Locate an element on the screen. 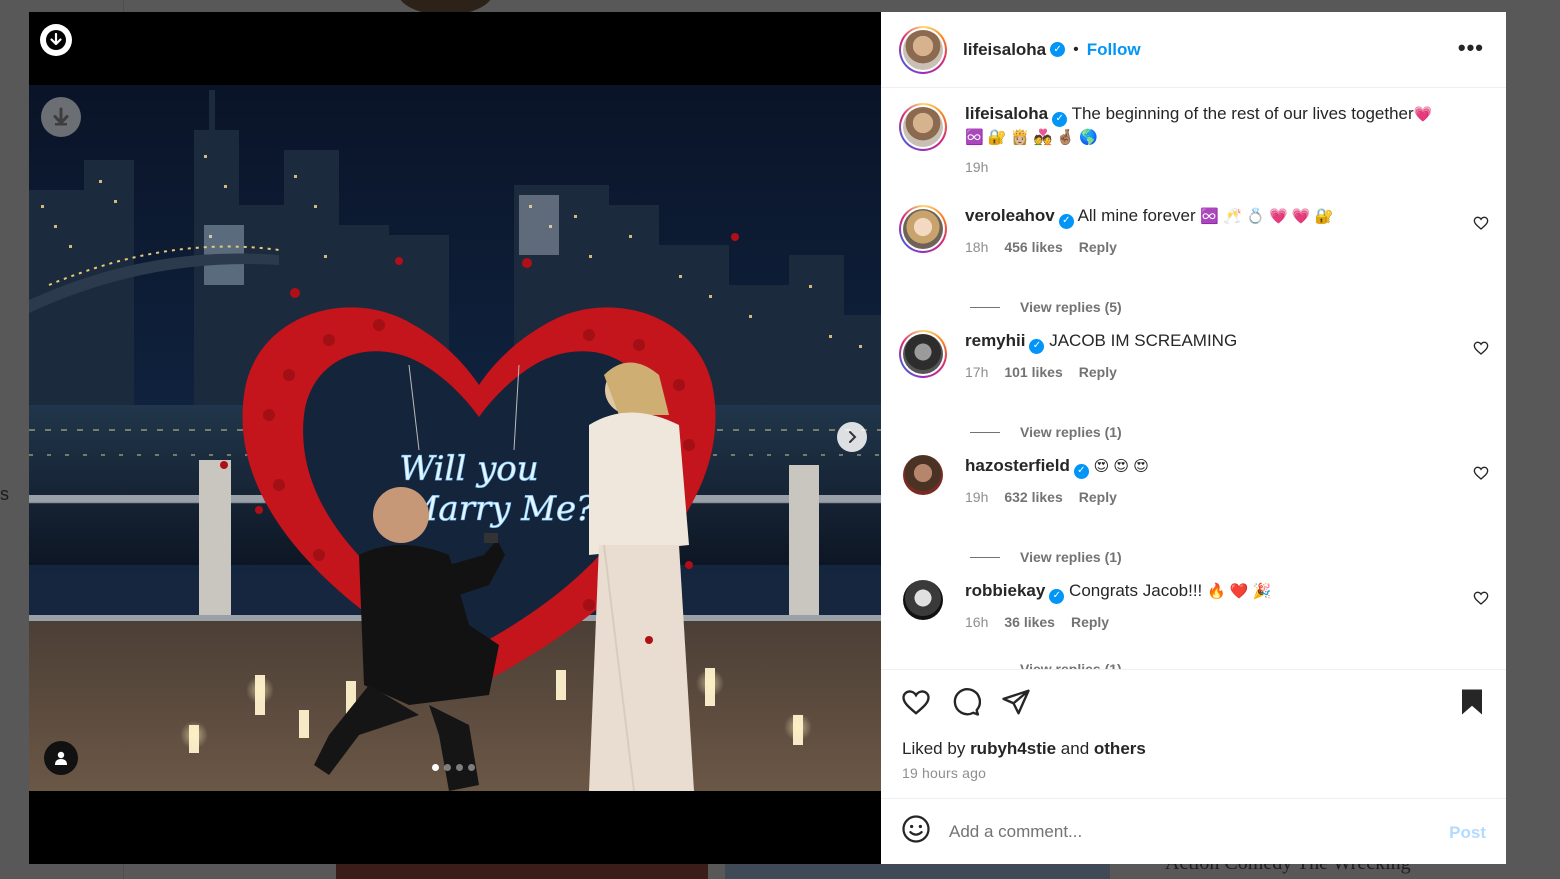  view-replies-label: View replies (5) is located at coordinates (1071, 307).